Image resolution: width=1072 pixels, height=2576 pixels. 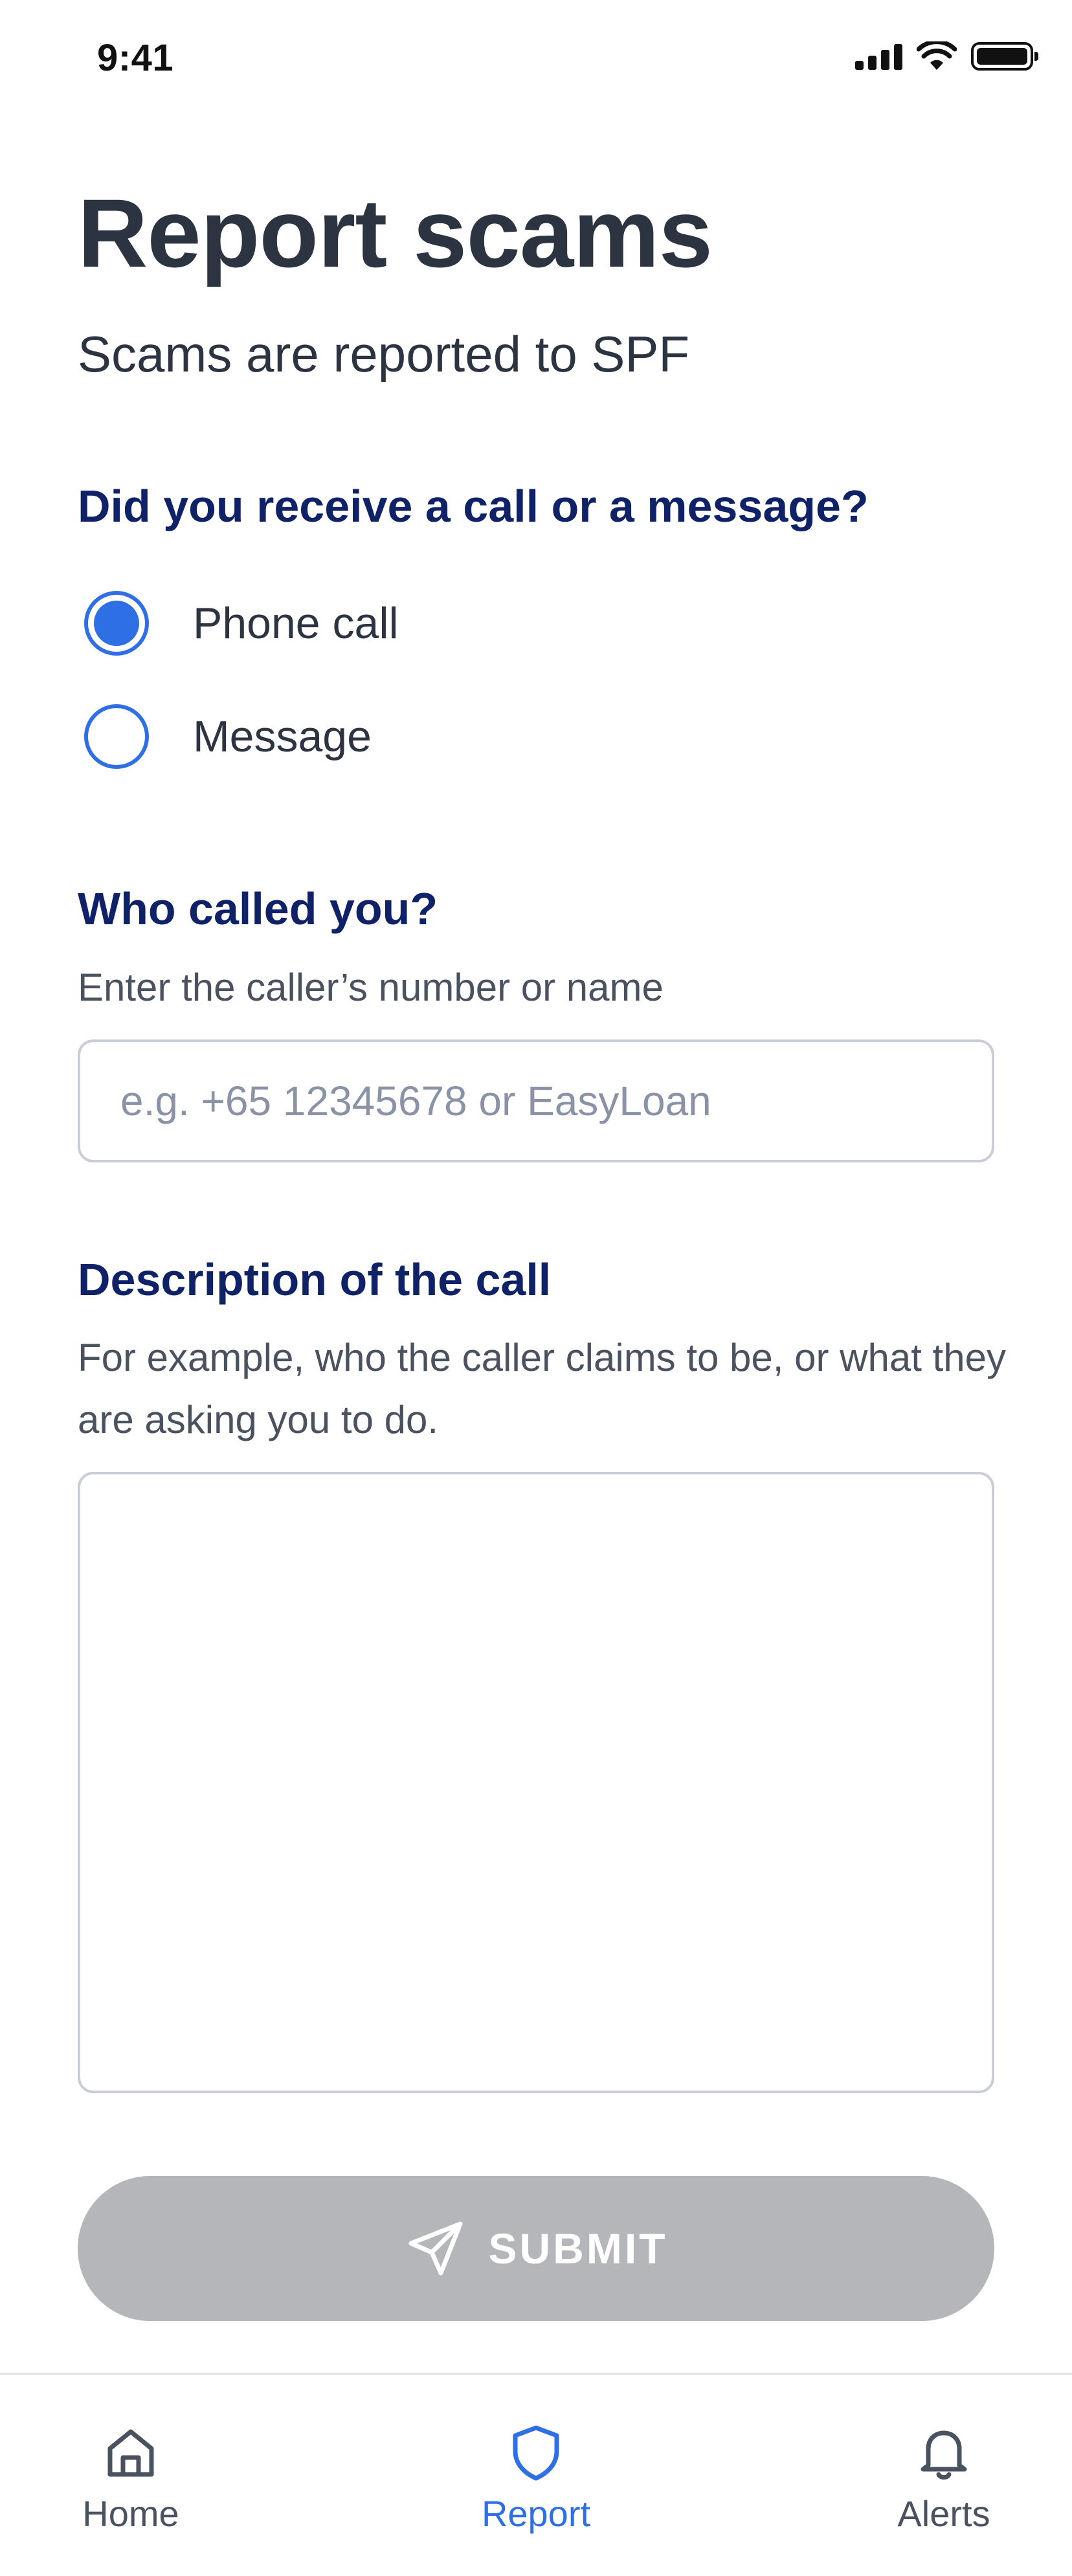 I want to click on tab-alerts: Alerts, so click(x=944, y=2472).